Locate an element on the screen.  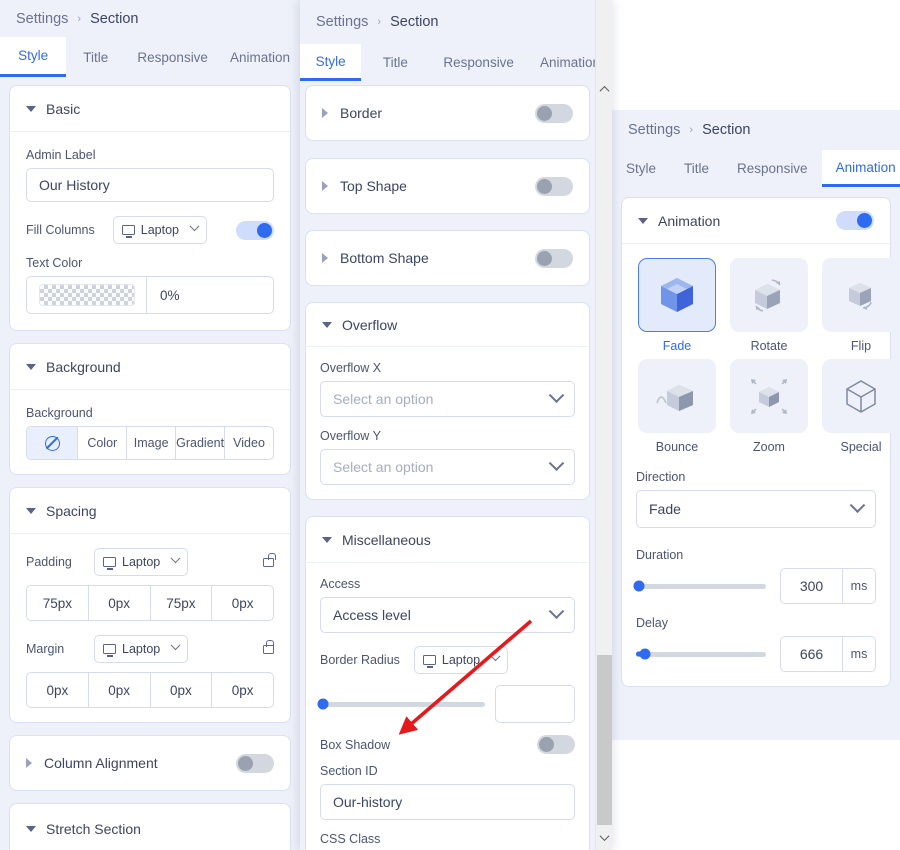
margin-lock-icon is located at coordinates (268, 646).